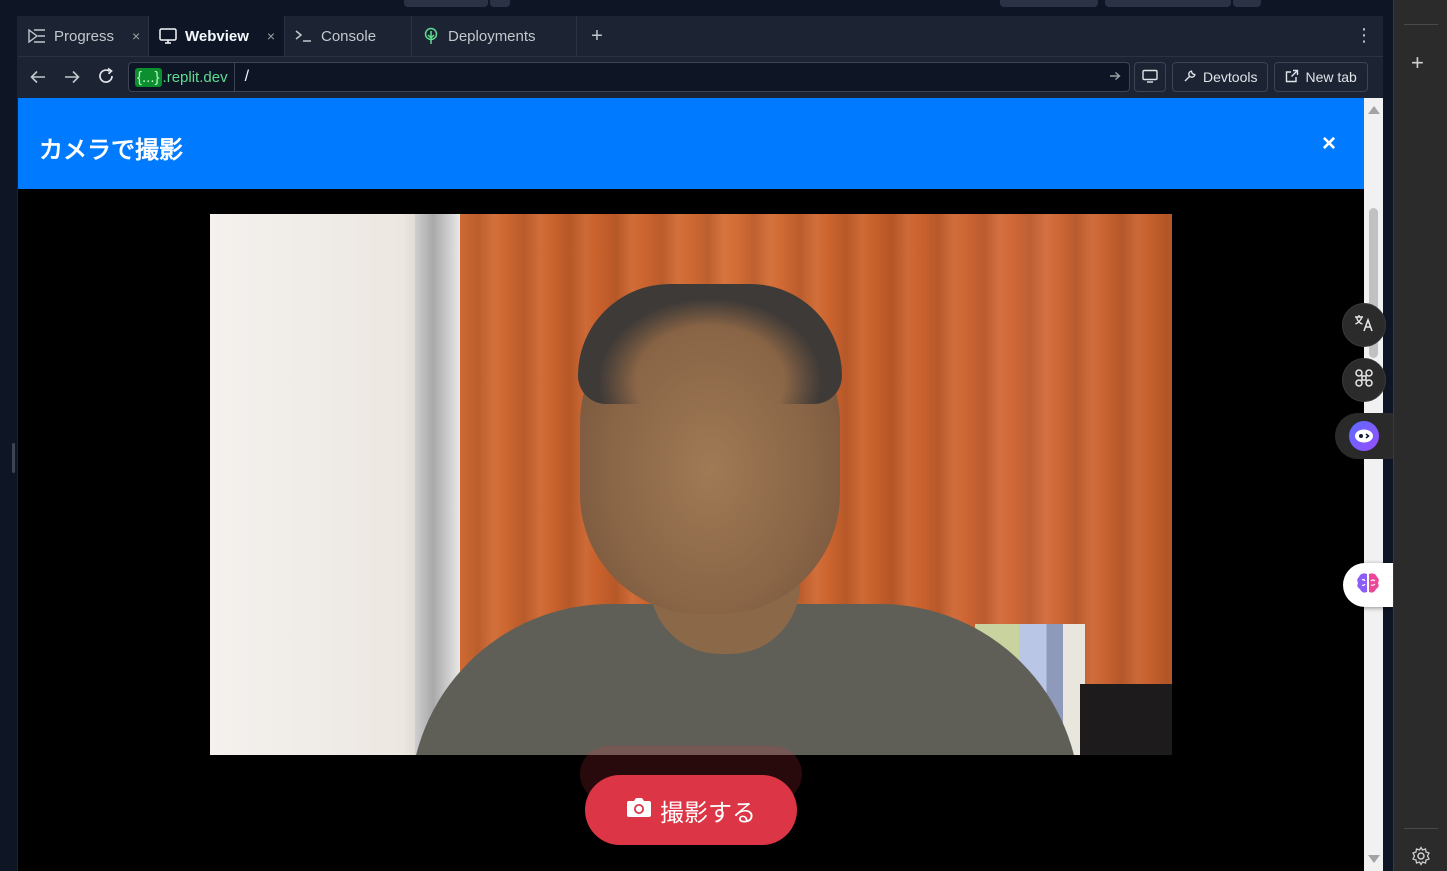 Image resolution: width=1447 pixels, height=871 pixels. I want to click on tab-progress: Progress ×, so click(83, 36).